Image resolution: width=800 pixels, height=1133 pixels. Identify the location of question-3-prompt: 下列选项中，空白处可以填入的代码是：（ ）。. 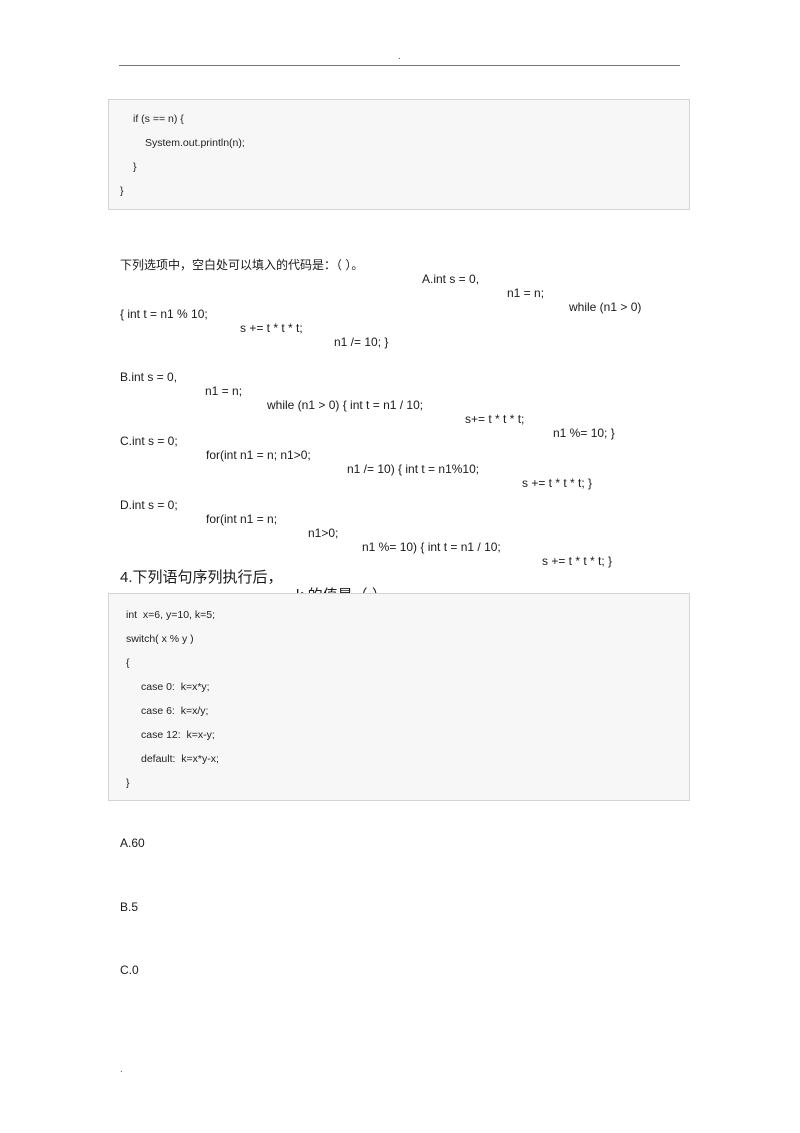
(242, 265).